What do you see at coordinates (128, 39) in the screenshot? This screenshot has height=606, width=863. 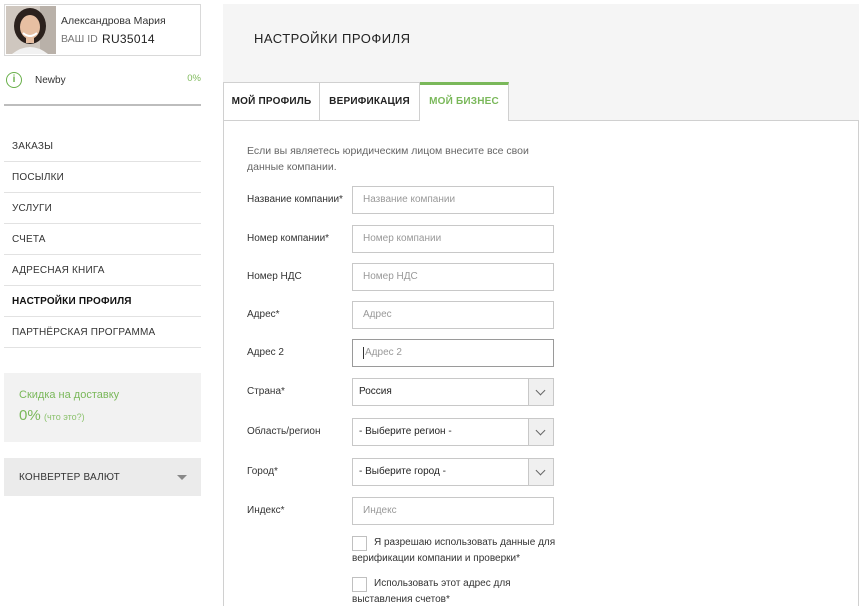 I see `user-id-value: RU35014` at bounding box center [128, 39].